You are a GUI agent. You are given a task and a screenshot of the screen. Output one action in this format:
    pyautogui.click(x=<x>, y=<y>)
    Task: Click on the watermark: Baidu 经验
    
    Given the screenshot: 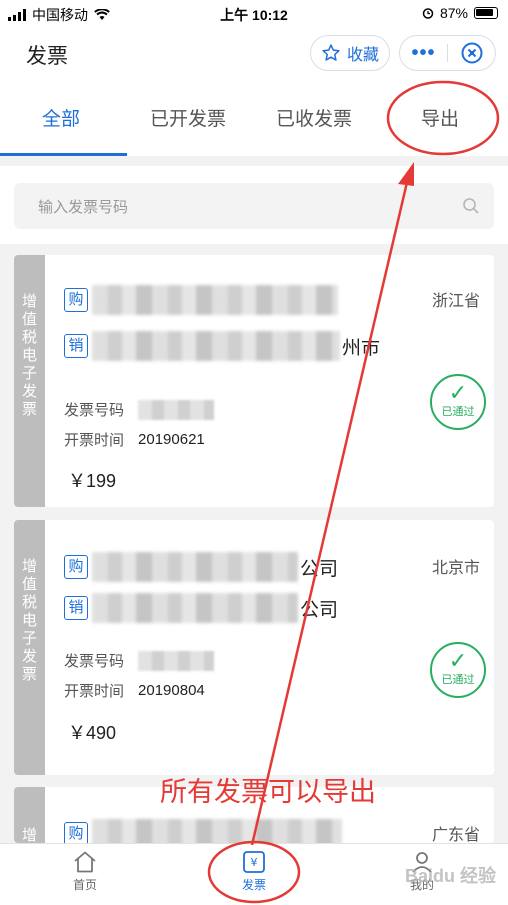 What is the action you would take?
    pyautogui.click(x=450, y=876)
    